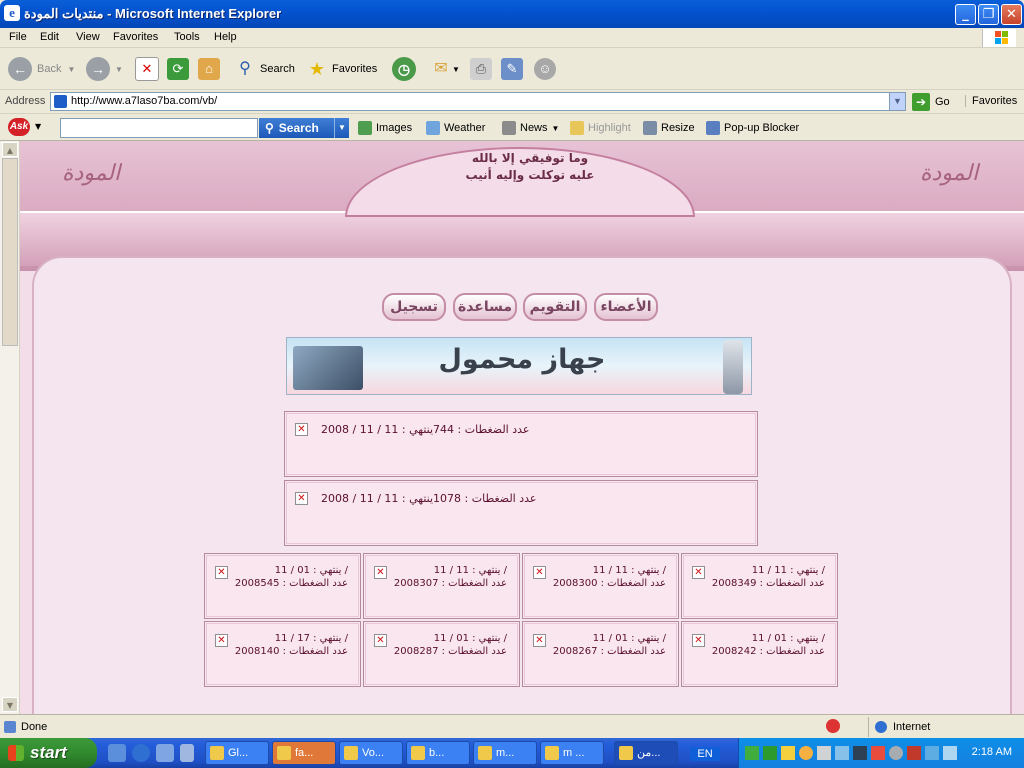  I want to click on windows-flag-icon, so click(16, 753).